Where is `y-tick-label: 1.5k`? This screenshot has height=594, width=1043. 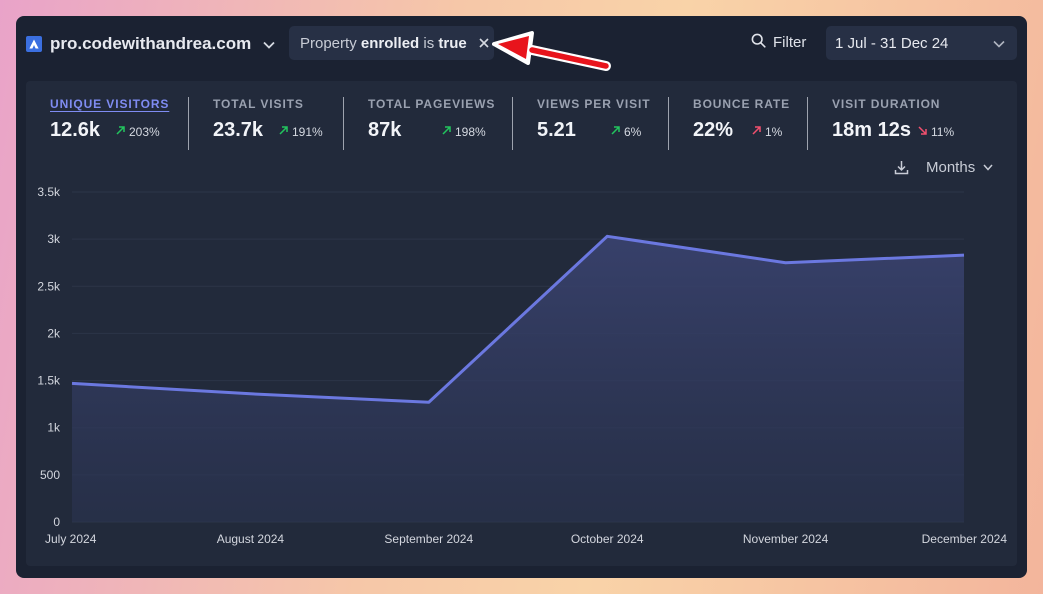
y-tick-label: 1.5k is located at coordinates (49, 381).